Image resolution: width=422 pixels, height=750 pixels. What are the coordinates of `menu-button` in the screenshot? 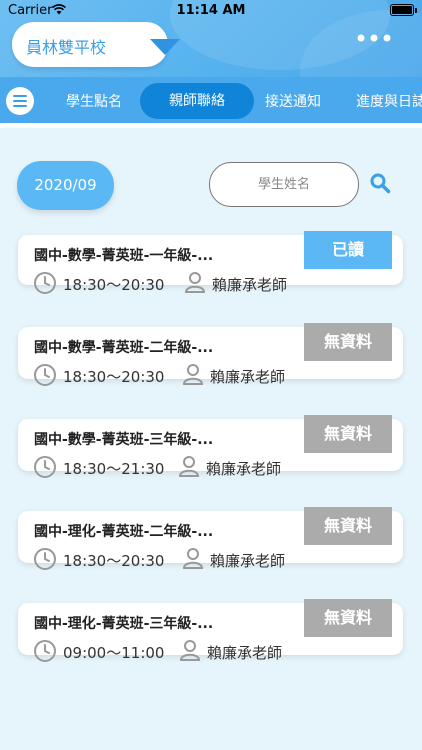 It's located at (20, 101).